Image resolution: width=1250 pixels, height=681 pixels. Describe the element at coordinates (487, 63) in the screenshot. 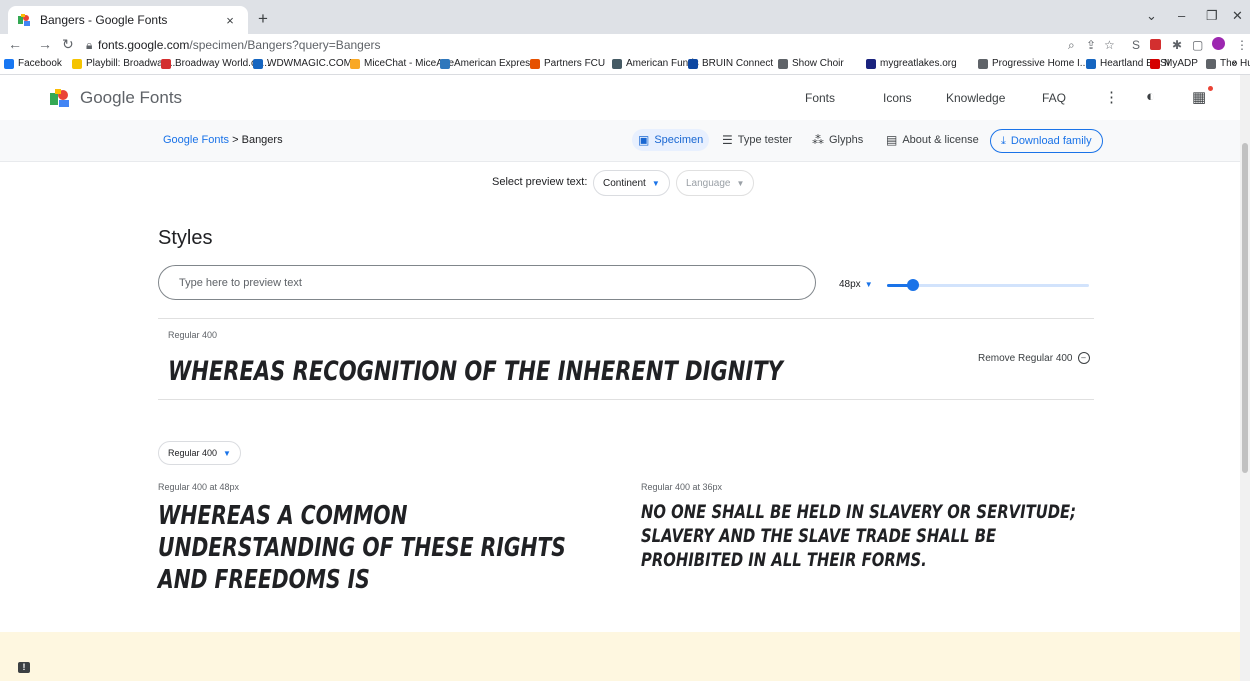

I see `bookmark-item: American Express` at that location.